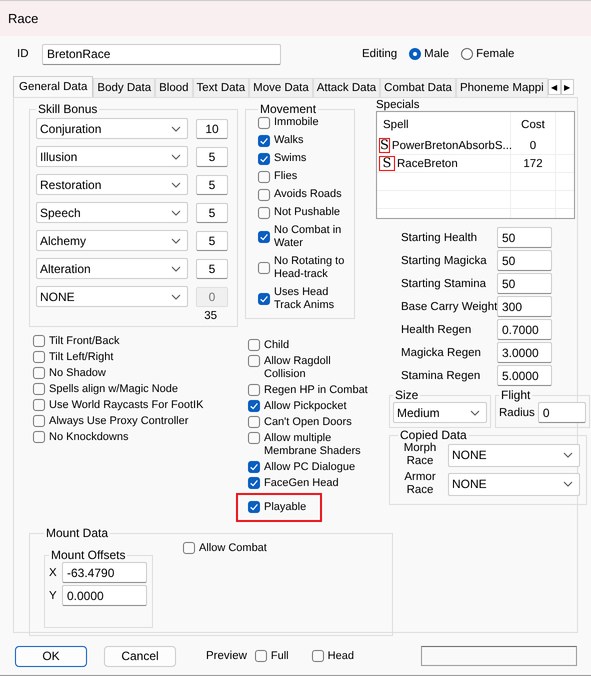  I want to click on skill-dropdown: Alchemy, so click(112, 240).